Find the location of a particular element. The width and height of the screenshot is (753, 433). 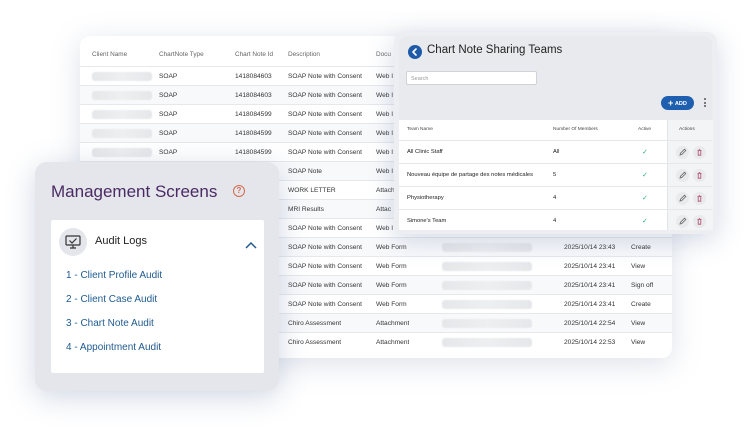

link-client-profile-audit: 1 - Client Profile Audit is located at coordinates (114, 275).